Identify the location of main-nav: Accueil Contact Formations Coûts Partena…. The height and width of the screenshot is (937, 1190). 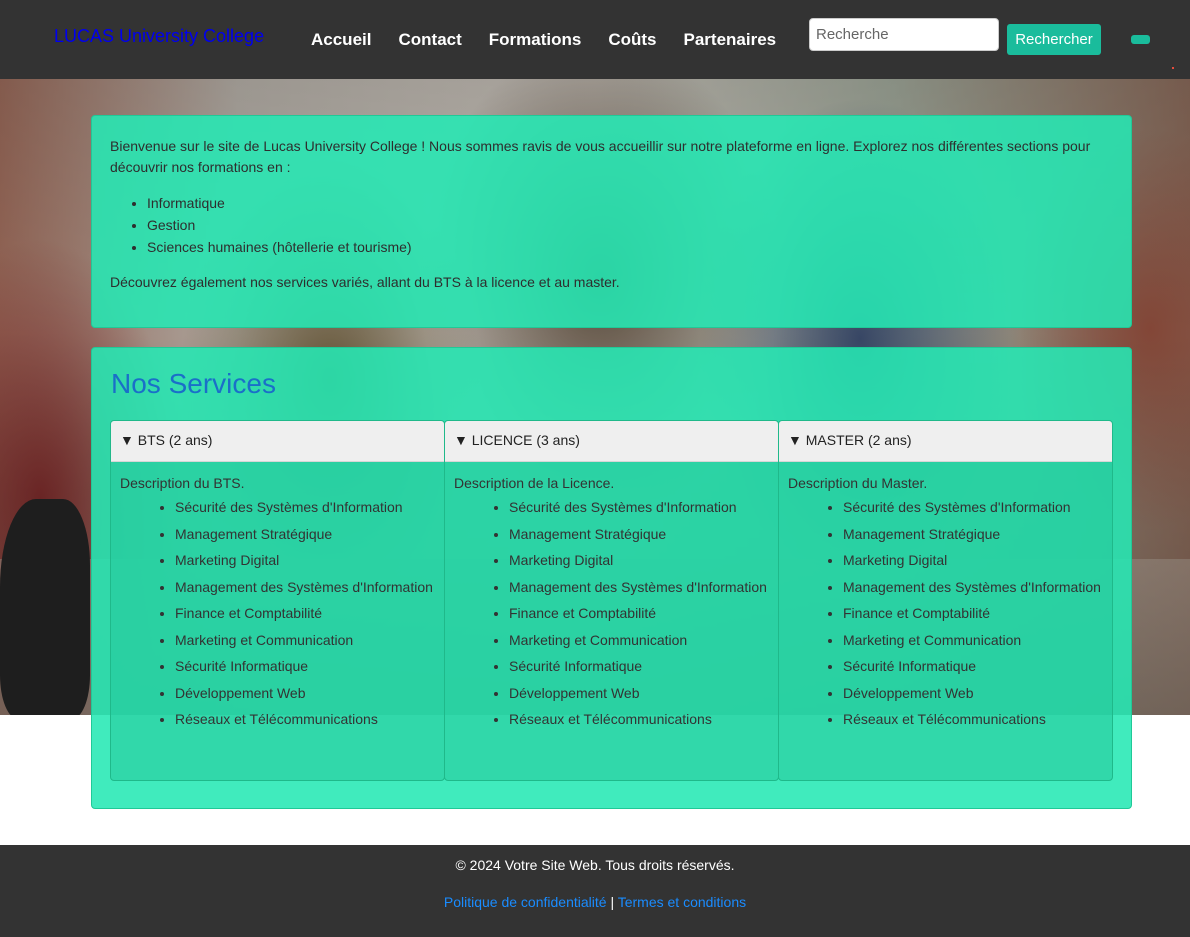
(557, 40).